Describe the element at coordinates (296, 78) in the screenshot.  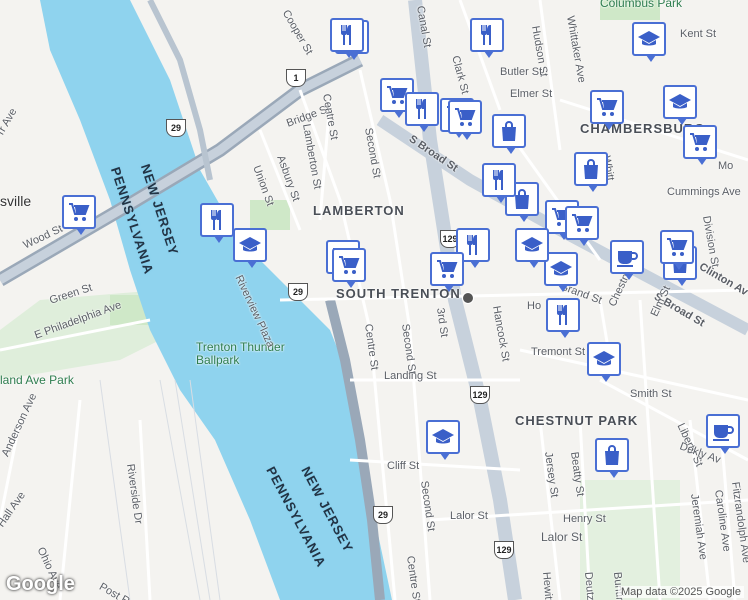
I see `route-shield: 1` at that location.